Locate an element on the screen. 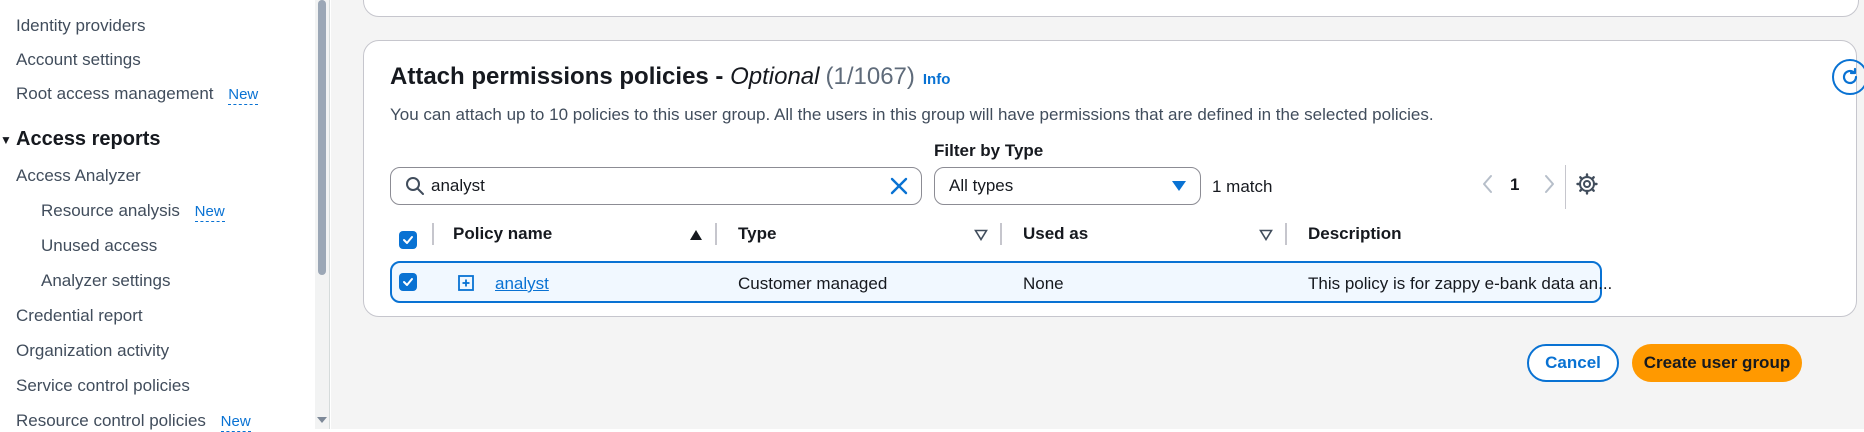 This screenshot has width=1864, height=432. selection-count: (1/1067) is located at coordinates (870, 76).